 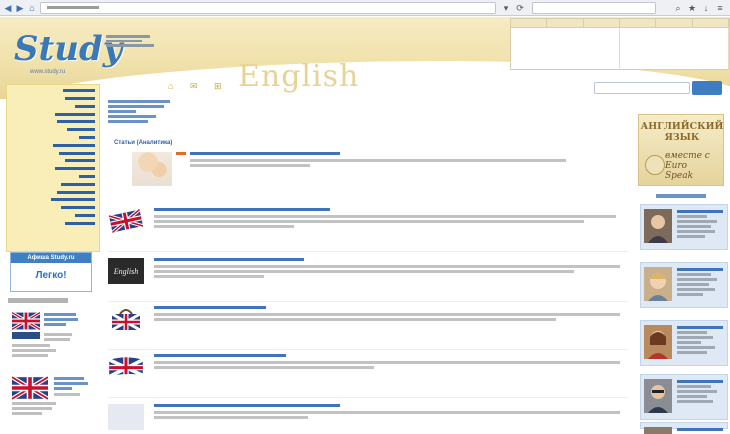 What do you see at coordinates (655, 165) in the screenshot?
I see `banner-emblem` at bounding box center [655, 165].